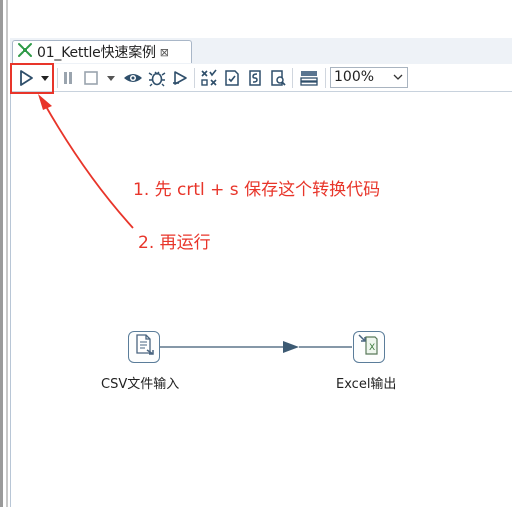 The height and width of the screenshot is (507, 512). What do you see at coordinates (366, 384) in the screenshot?
I see `step-label-excel-output: Excel输出` at bounding box center [366, 384].